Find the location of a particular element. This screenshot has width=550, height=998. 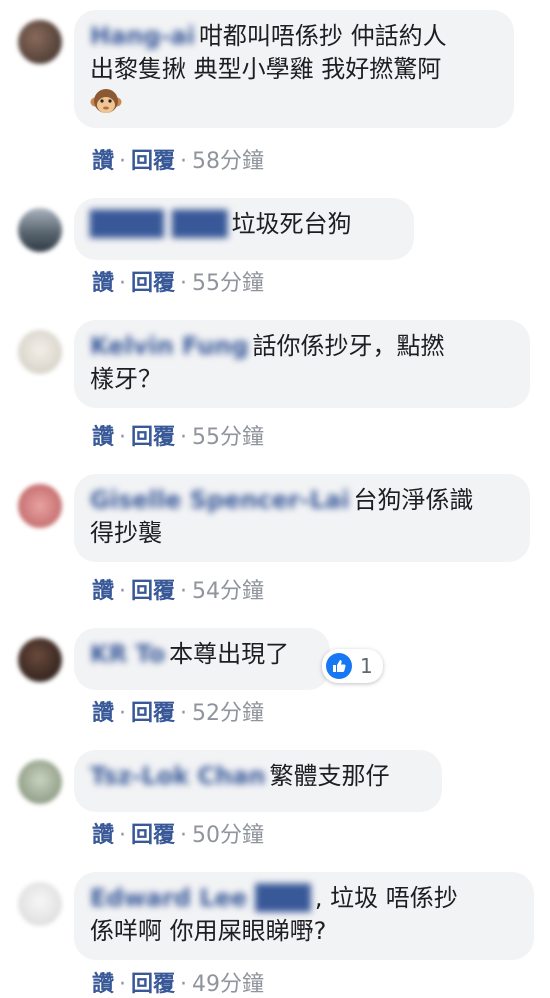

thumbs-up-icon is located at coordinates (339, 666).